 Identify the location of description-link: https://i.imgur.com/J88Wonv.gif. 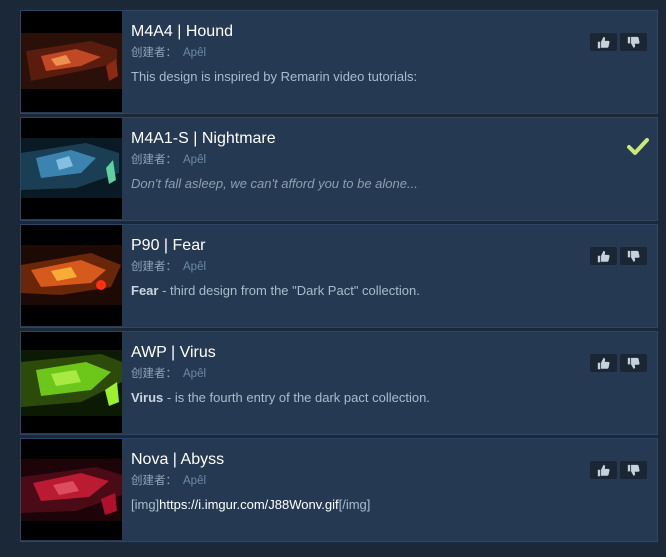
(248, 504).